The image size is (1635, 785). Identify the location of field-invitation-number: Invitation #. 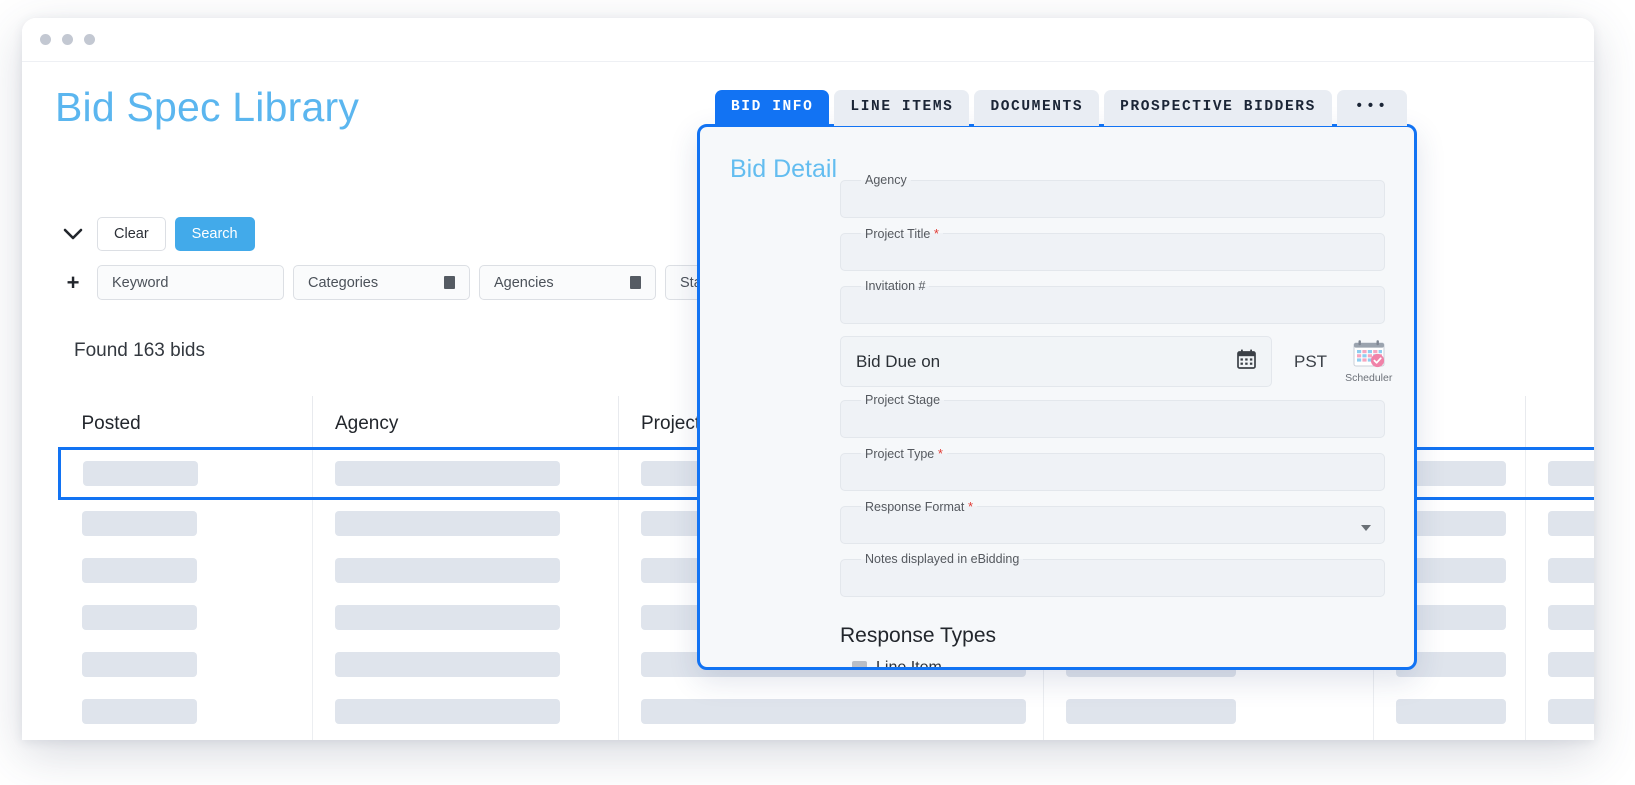
(1112, 301).